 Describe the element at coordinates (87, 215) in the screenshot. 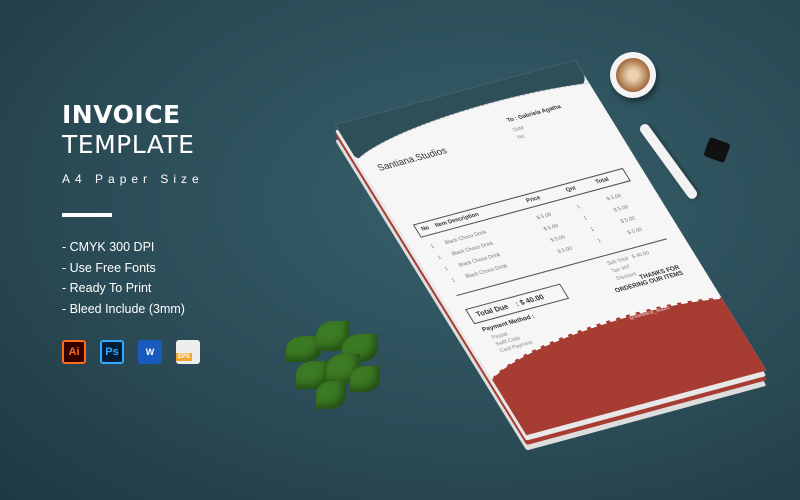

I see `divider` at that location.